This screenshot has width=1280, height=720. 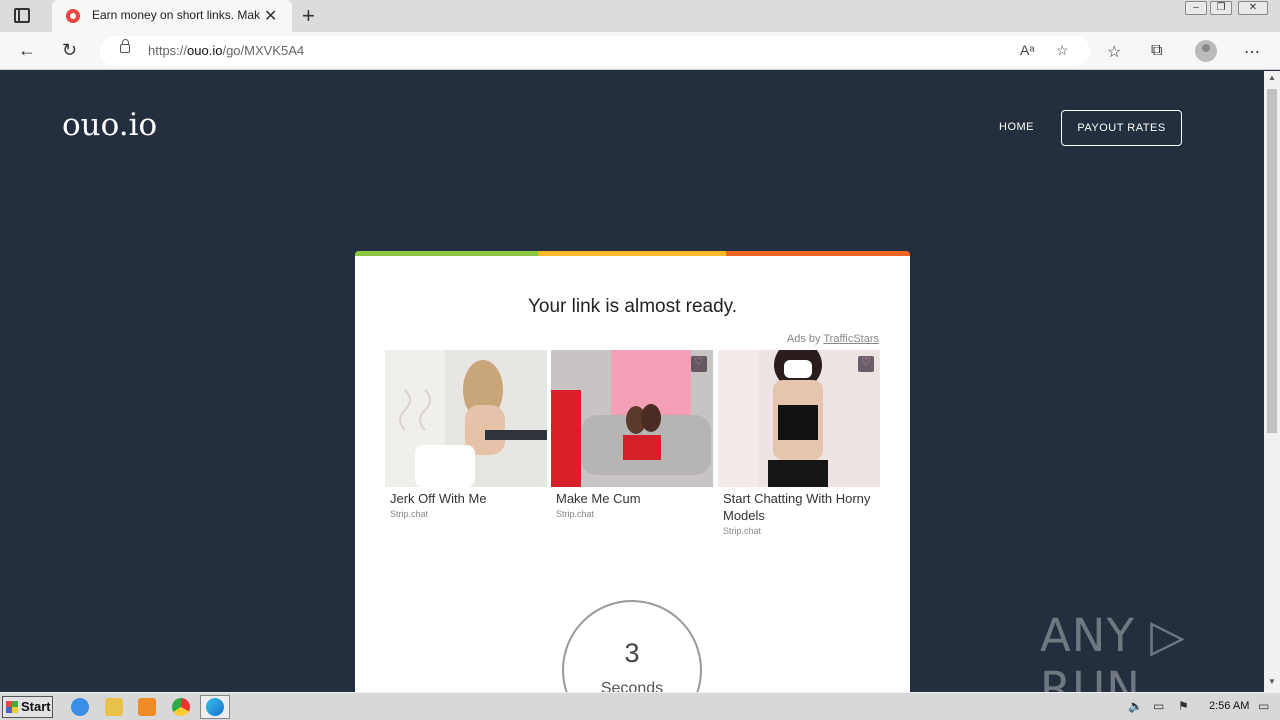 What do you see at coordinates (632, 253) in the screenshot?
I see `stripe-yellow` at bounding box center [632, 253].